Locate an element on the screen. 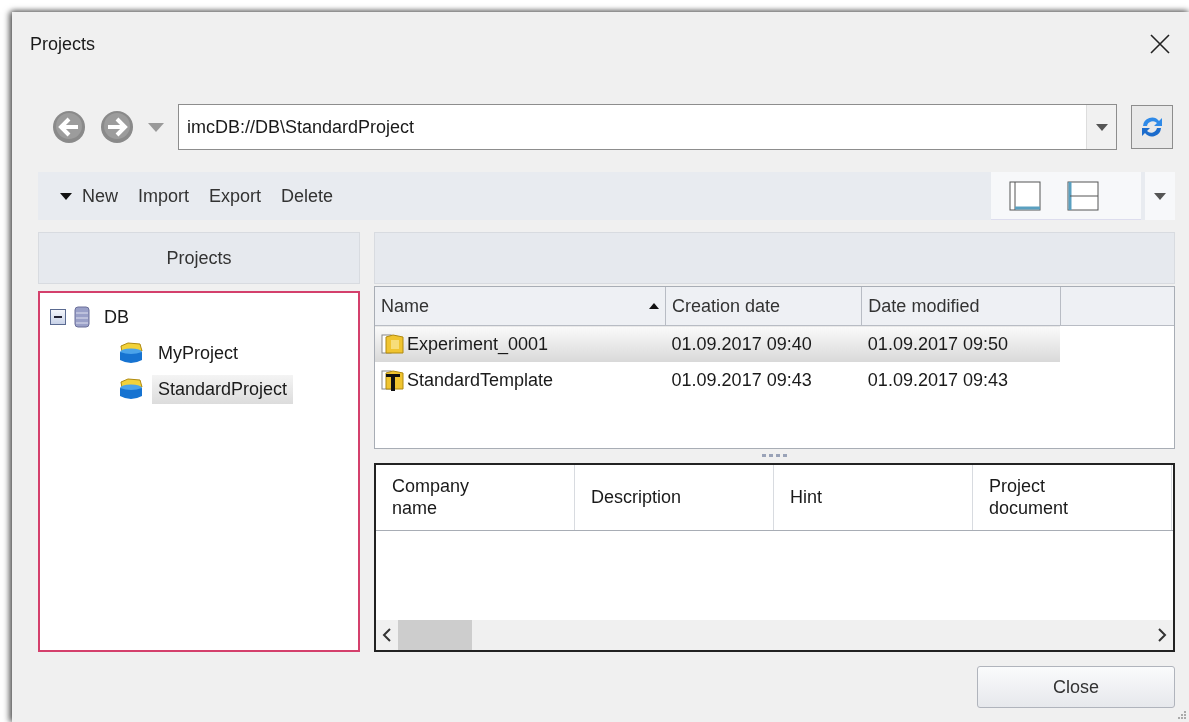  column-header: Hint is located at coordinates (873, 497).